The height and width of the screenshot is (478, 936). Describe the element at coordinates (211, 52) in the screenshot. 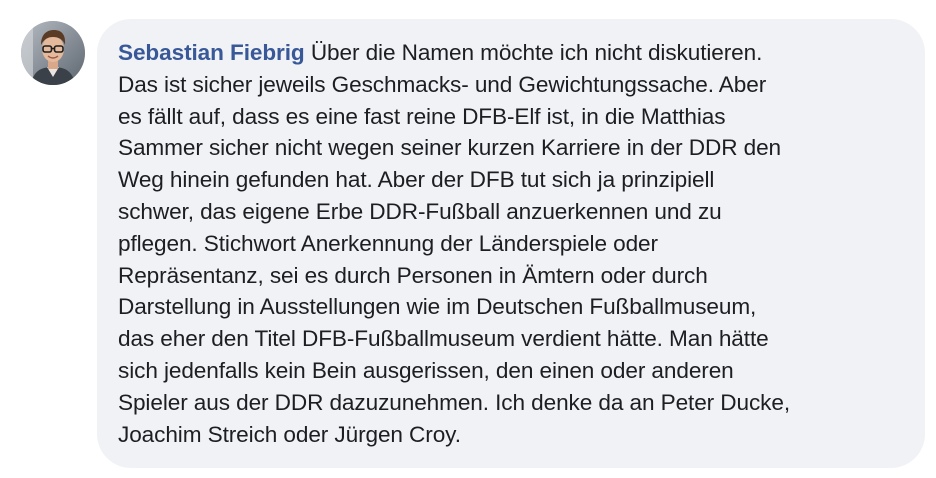

I see `author-name-link: Sebastian Fiebrig` at that location.